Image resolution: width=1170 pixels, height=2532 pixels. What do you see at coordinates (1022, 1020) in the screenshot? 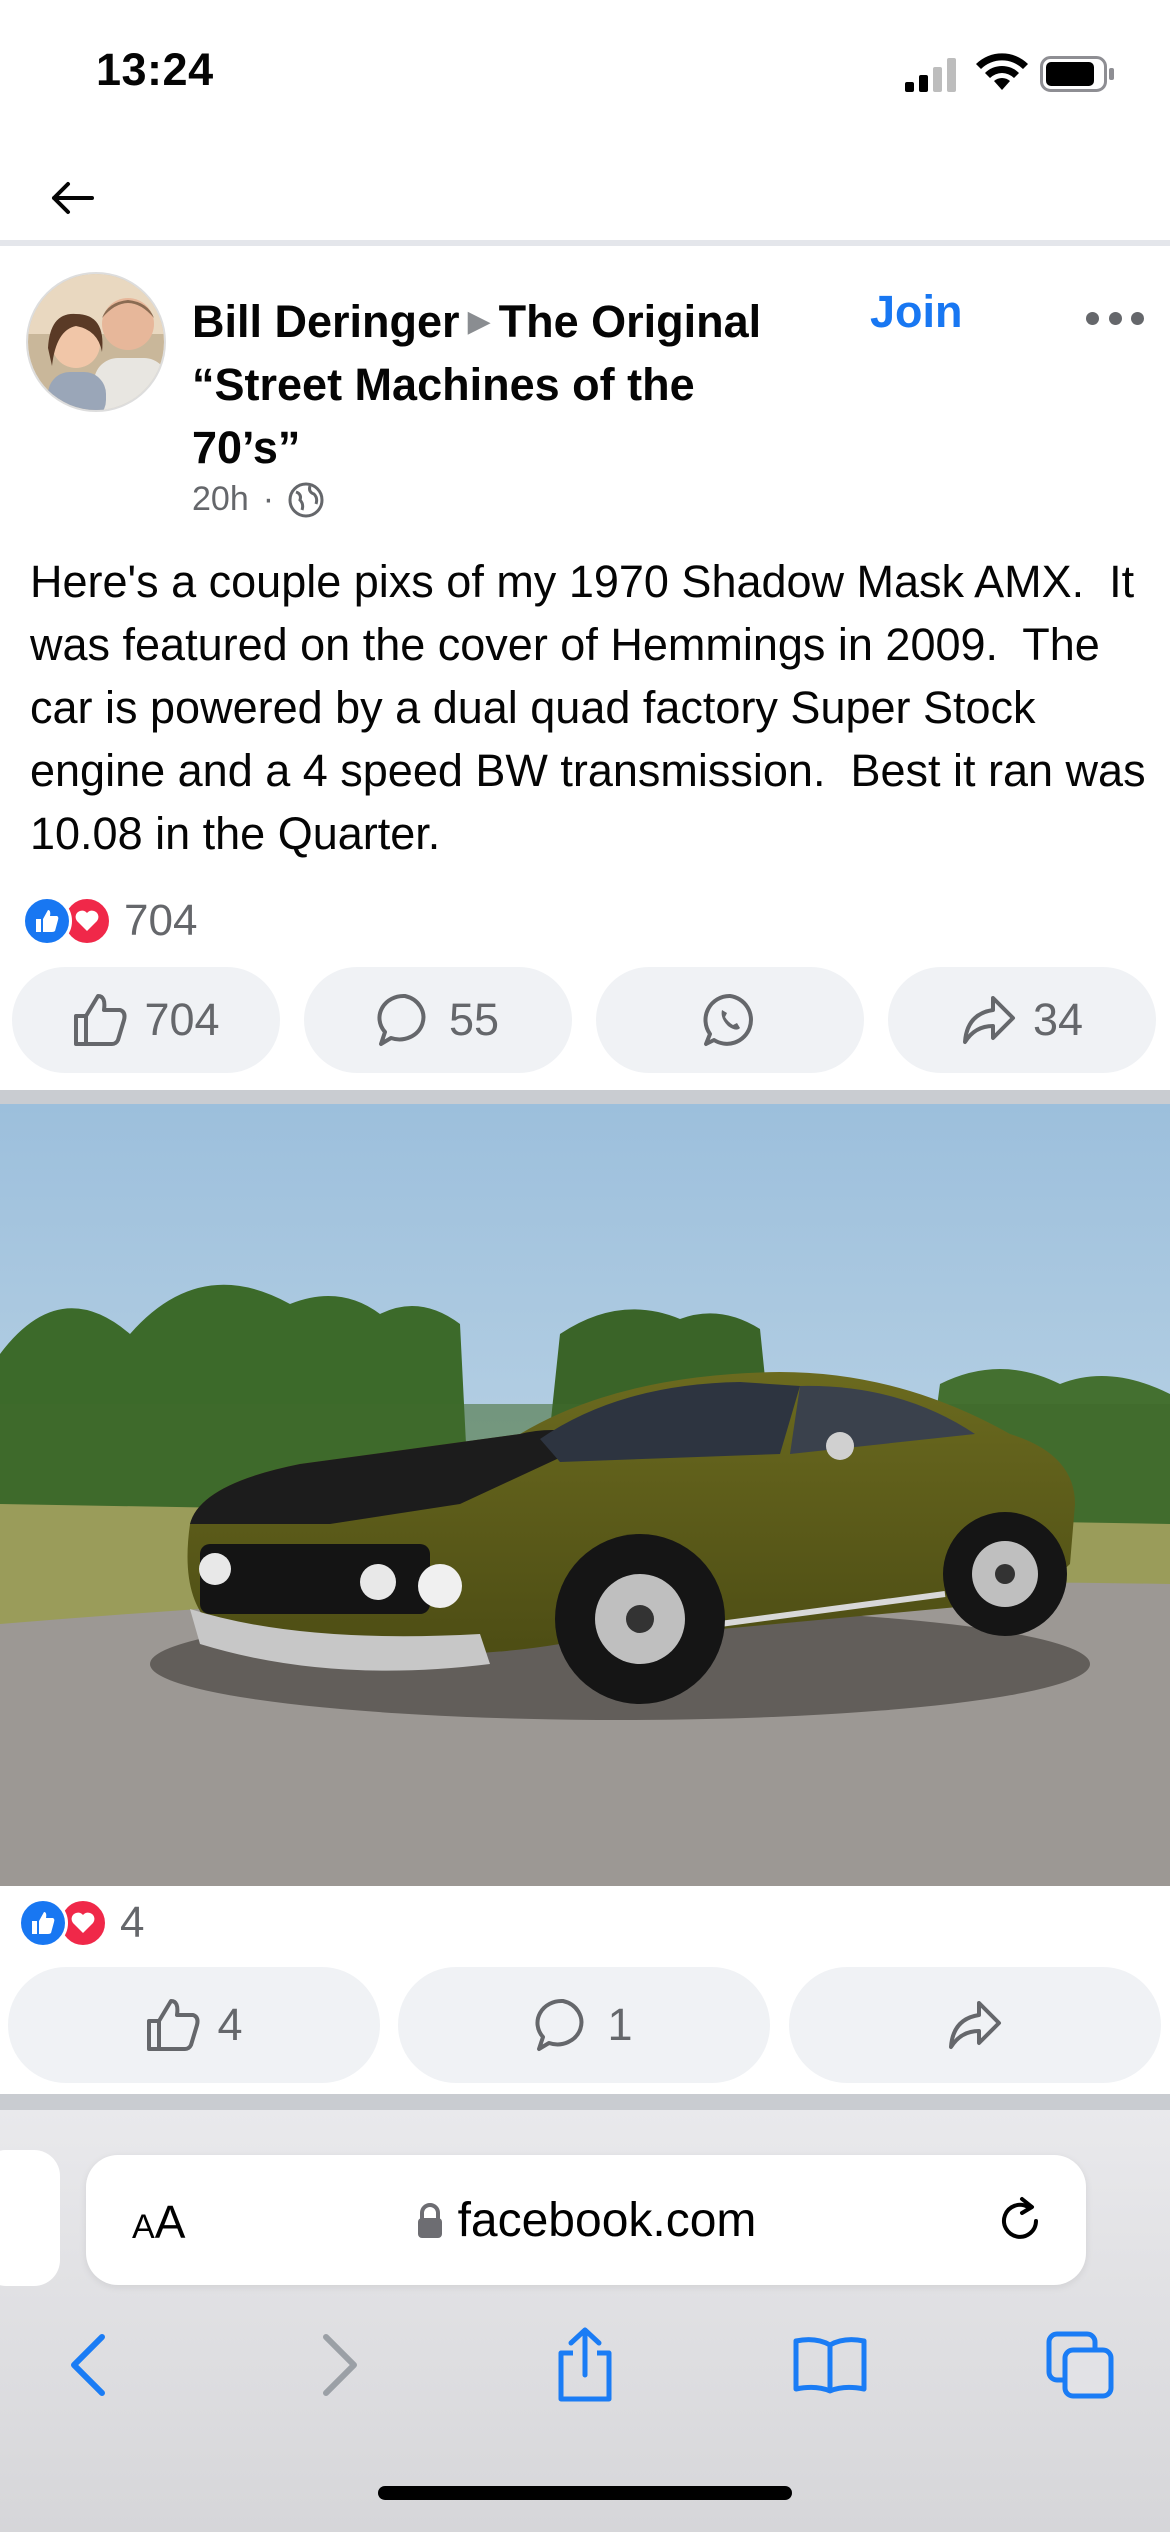
I see `share-button: 34` at bounding box center [1022, 1020].